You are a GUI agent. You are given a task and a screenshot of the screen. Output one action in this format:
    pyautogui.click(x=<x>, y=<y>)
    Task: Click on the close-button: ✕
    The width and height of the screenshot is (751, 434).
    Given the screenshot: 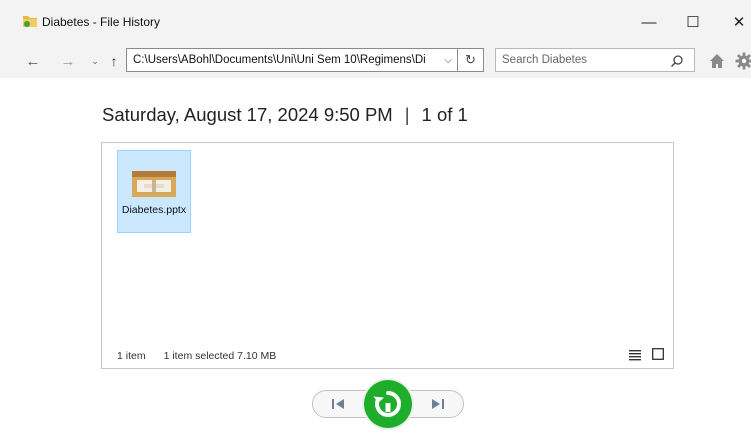 What is the action you would take?
    pyautogui.click(x=734, y=22)
    